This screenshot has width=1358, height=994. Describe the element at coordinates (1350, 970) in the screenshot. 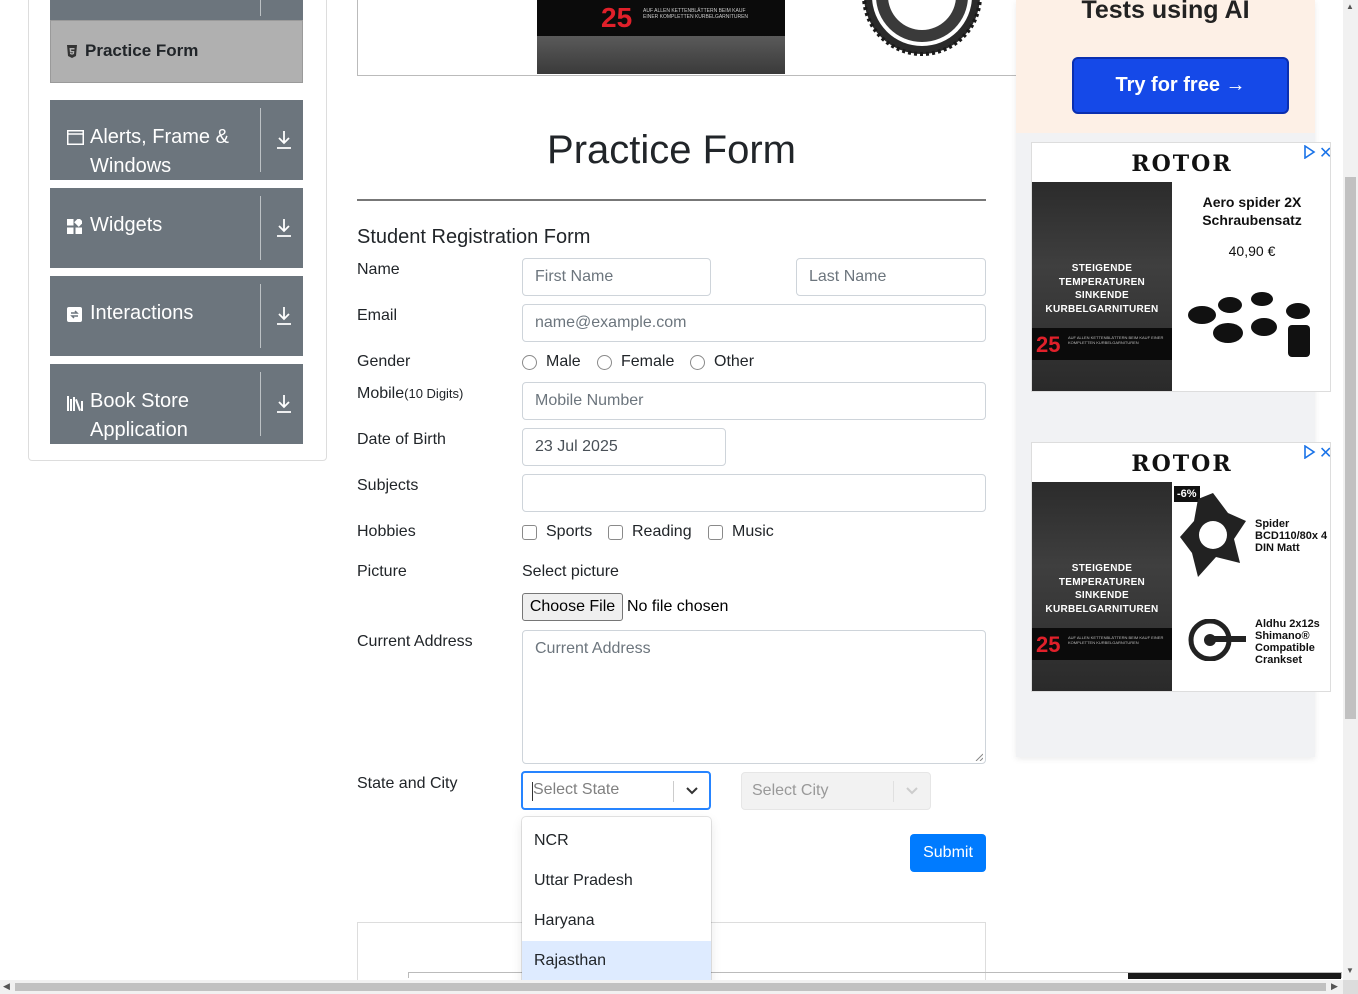

I see `scroll-down-icon: ▼` at that location.